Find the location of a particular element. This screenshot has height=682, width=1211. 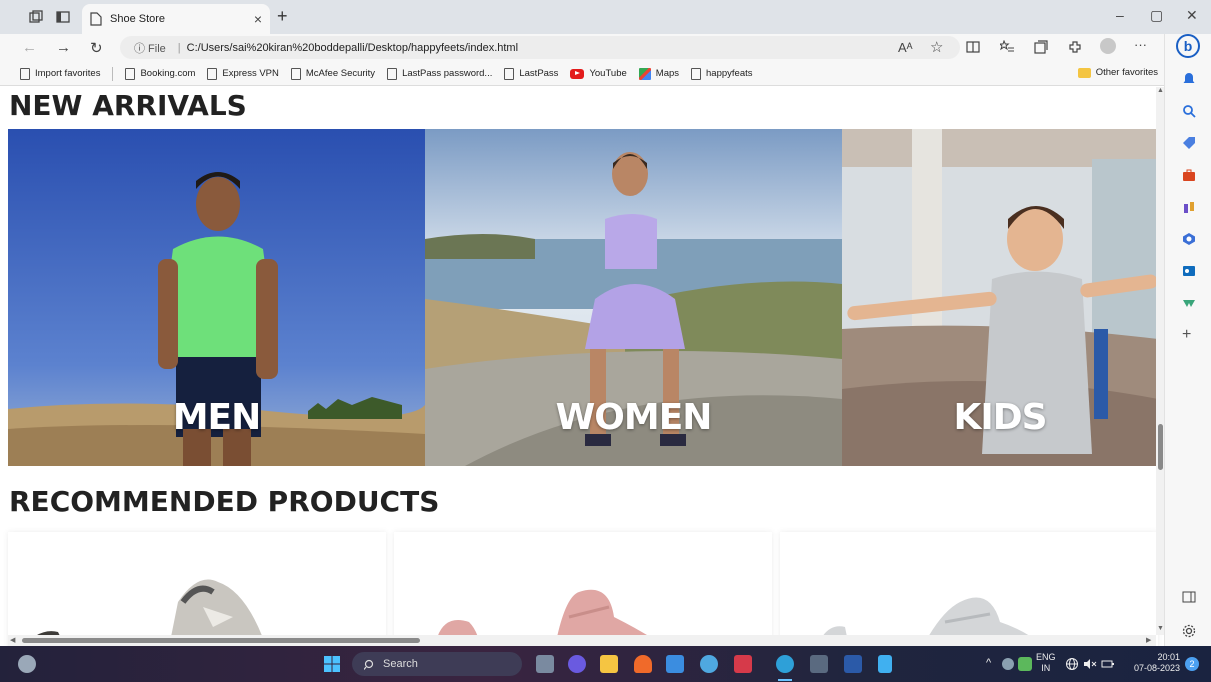

photos-icon is located at coordinates (819, 664).